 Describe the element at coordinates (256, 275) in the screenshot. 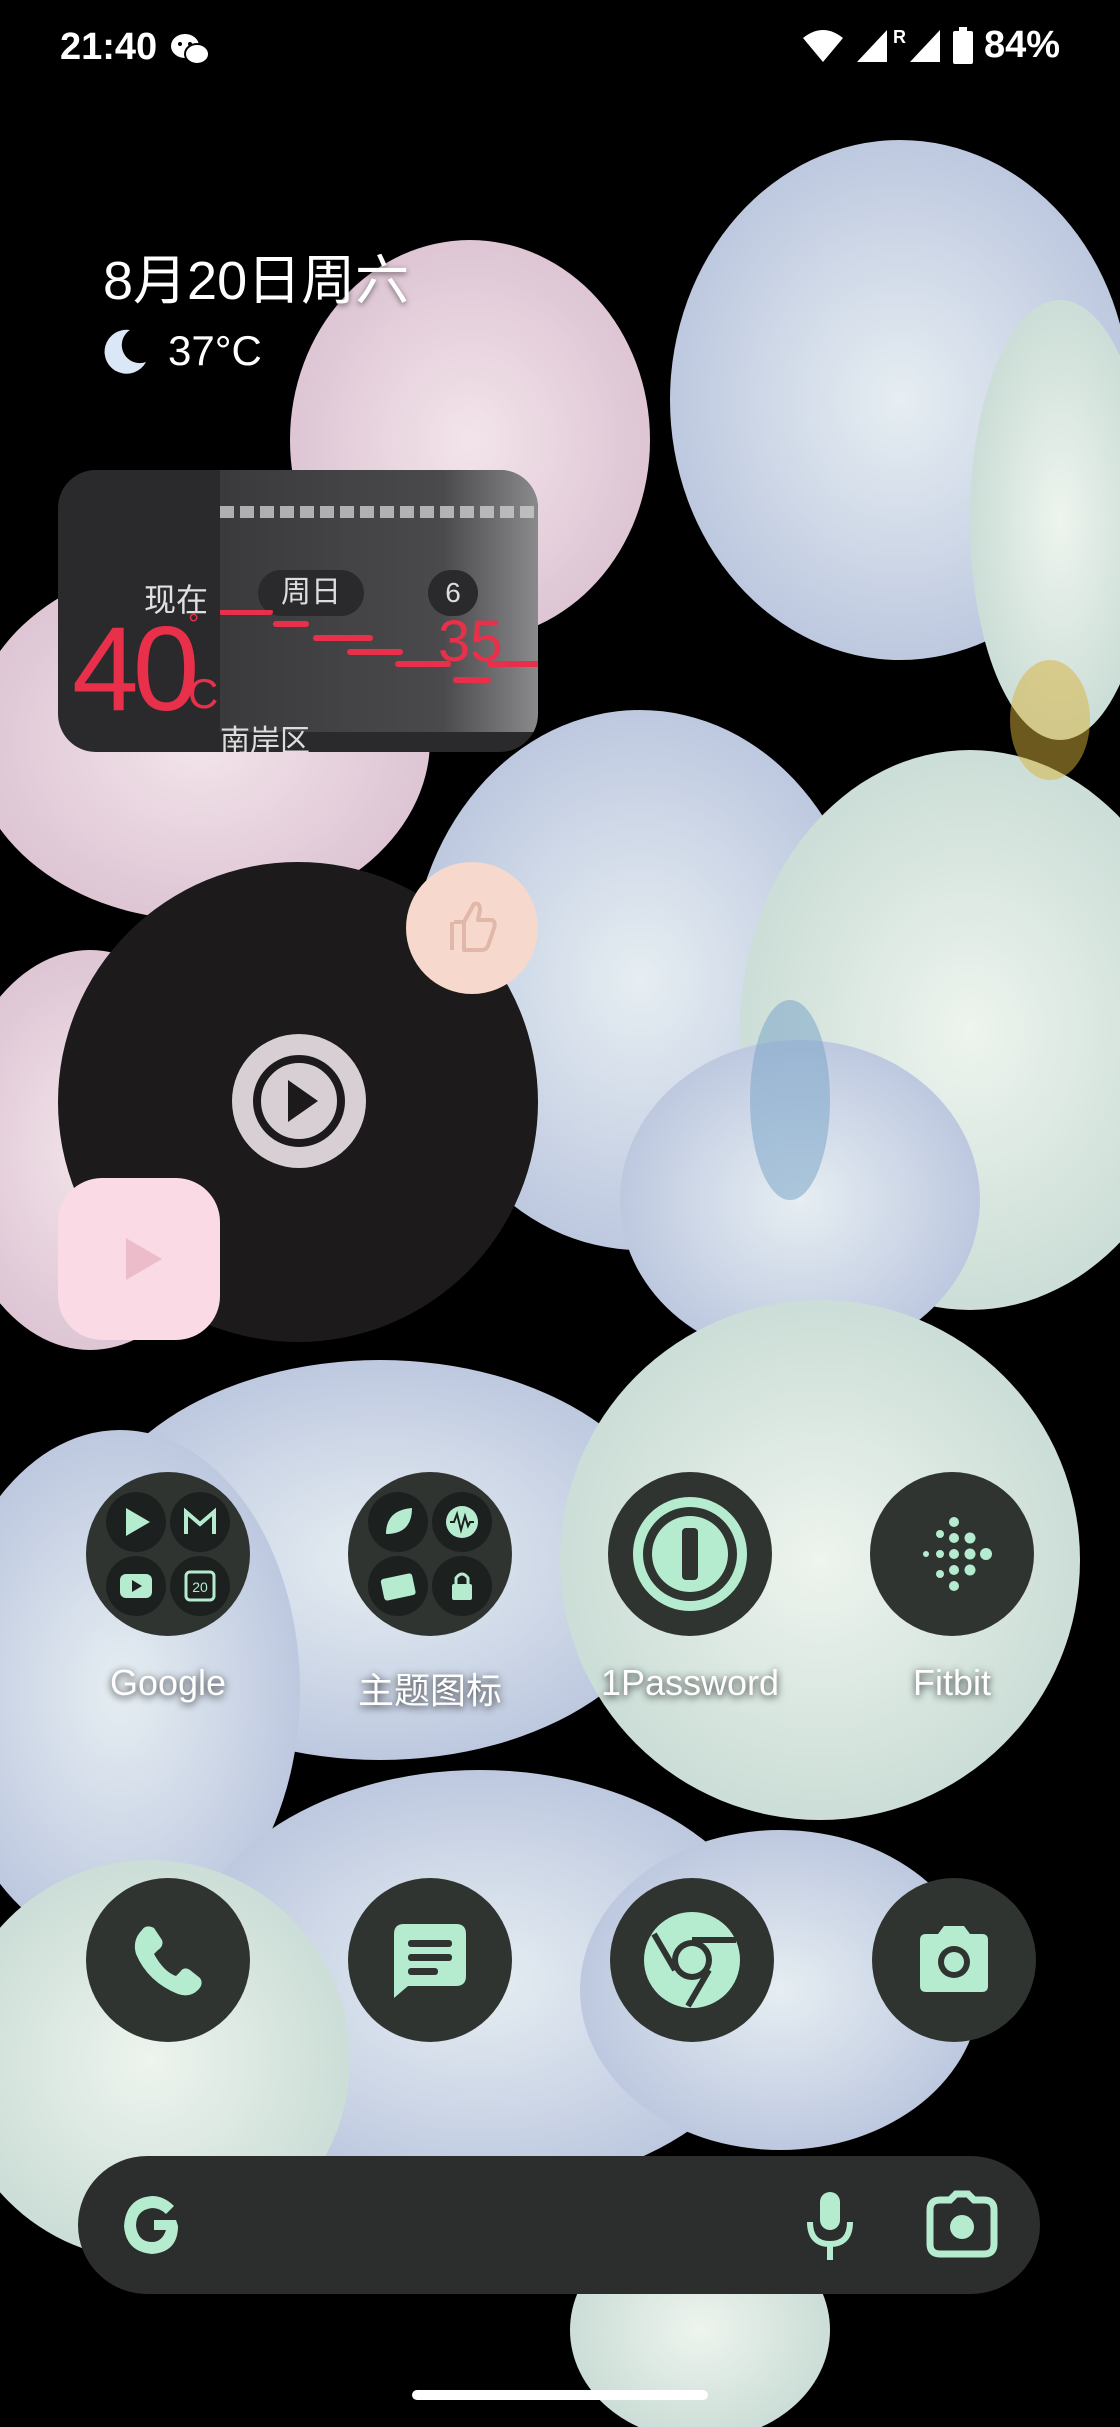

I see `date-label: 8月20日周六` at that location.